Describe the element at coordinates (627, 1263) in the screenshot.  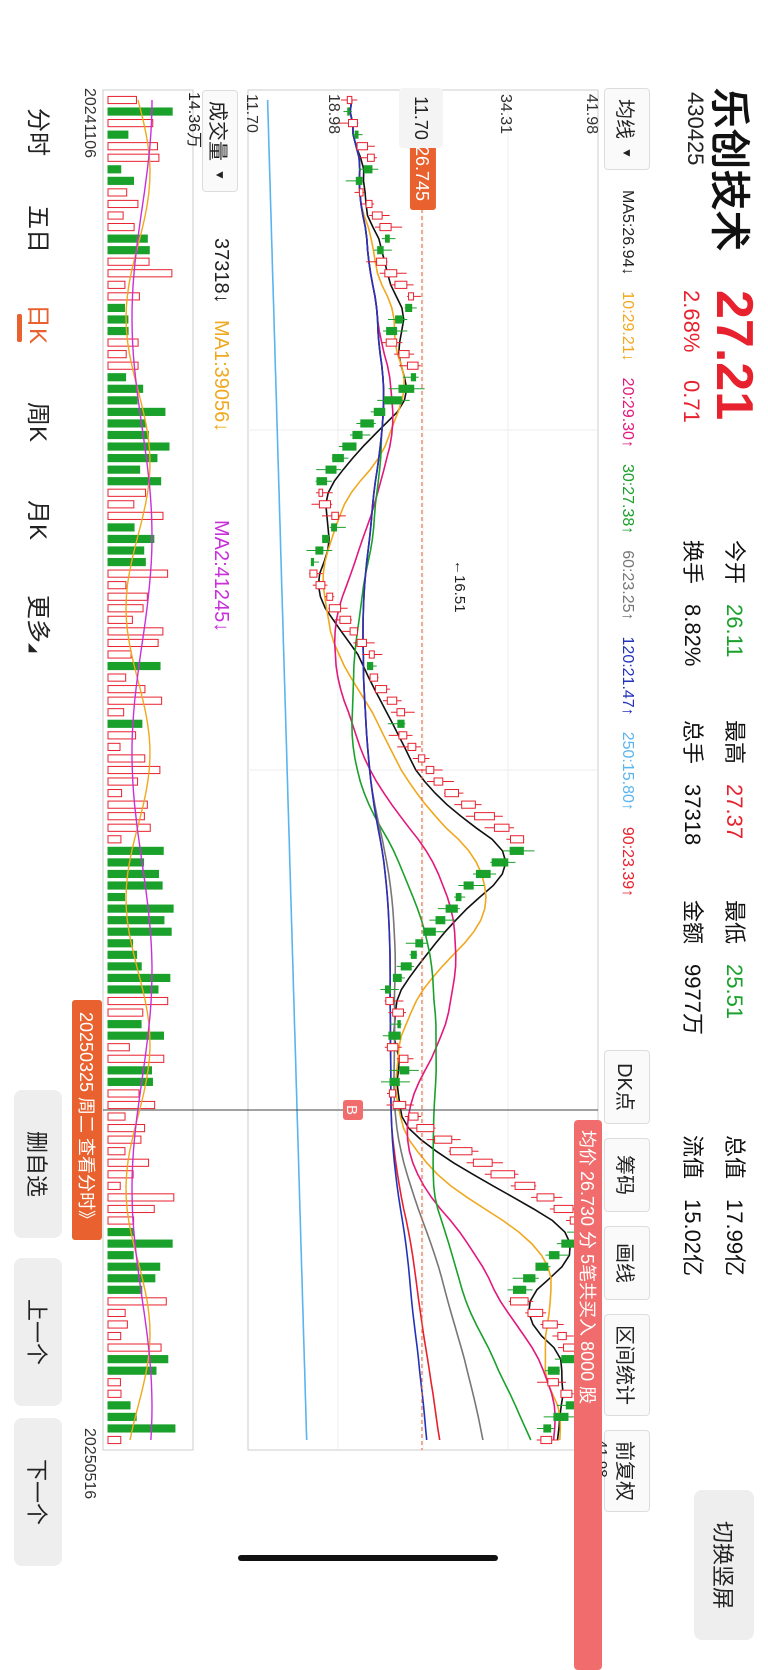
I see `draw-line-button: 画线` at that location.